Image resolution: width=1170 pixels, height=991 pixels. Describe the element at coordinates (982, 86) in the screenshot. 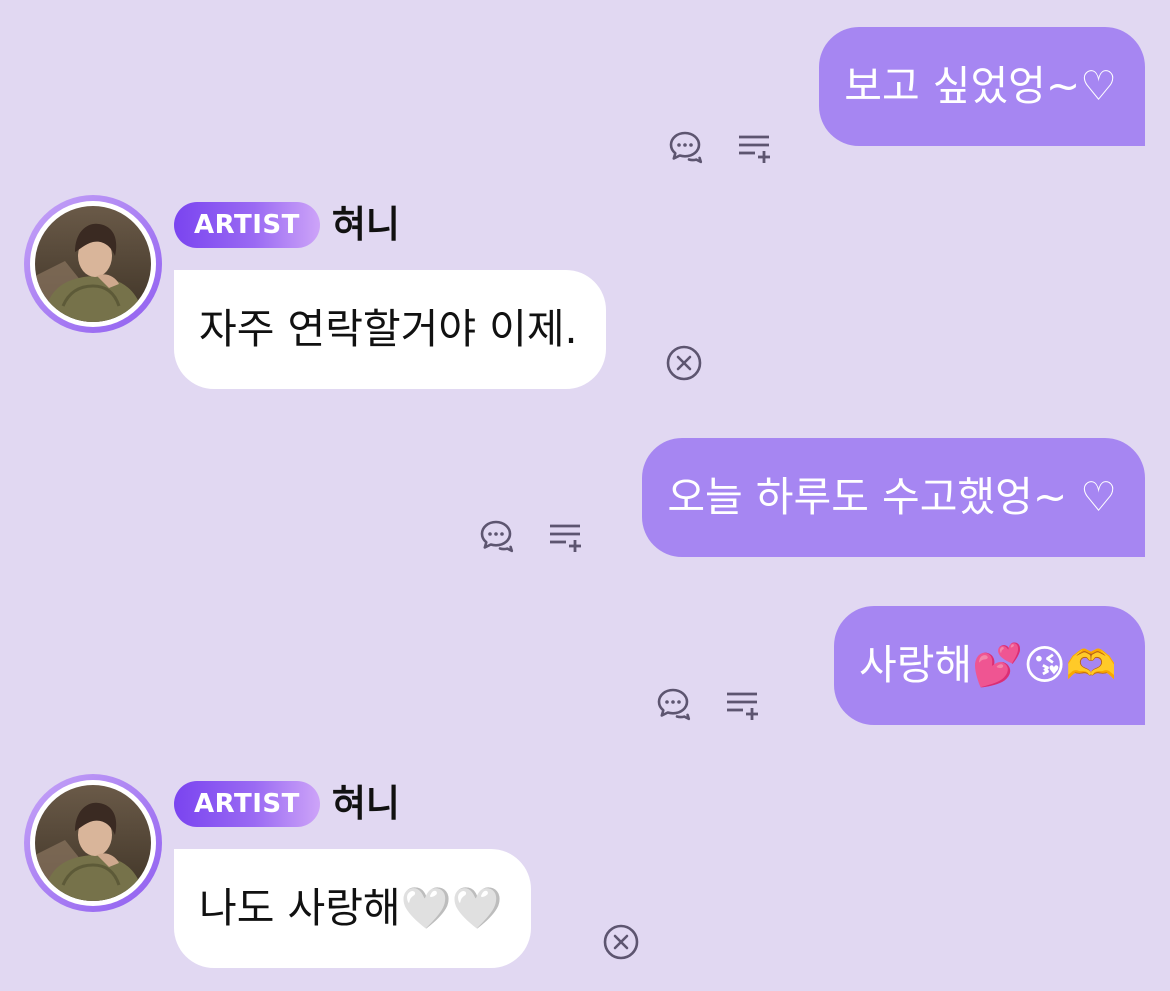

I see `fan-message-bubble: 보고 싶었엉~♡` at that location.